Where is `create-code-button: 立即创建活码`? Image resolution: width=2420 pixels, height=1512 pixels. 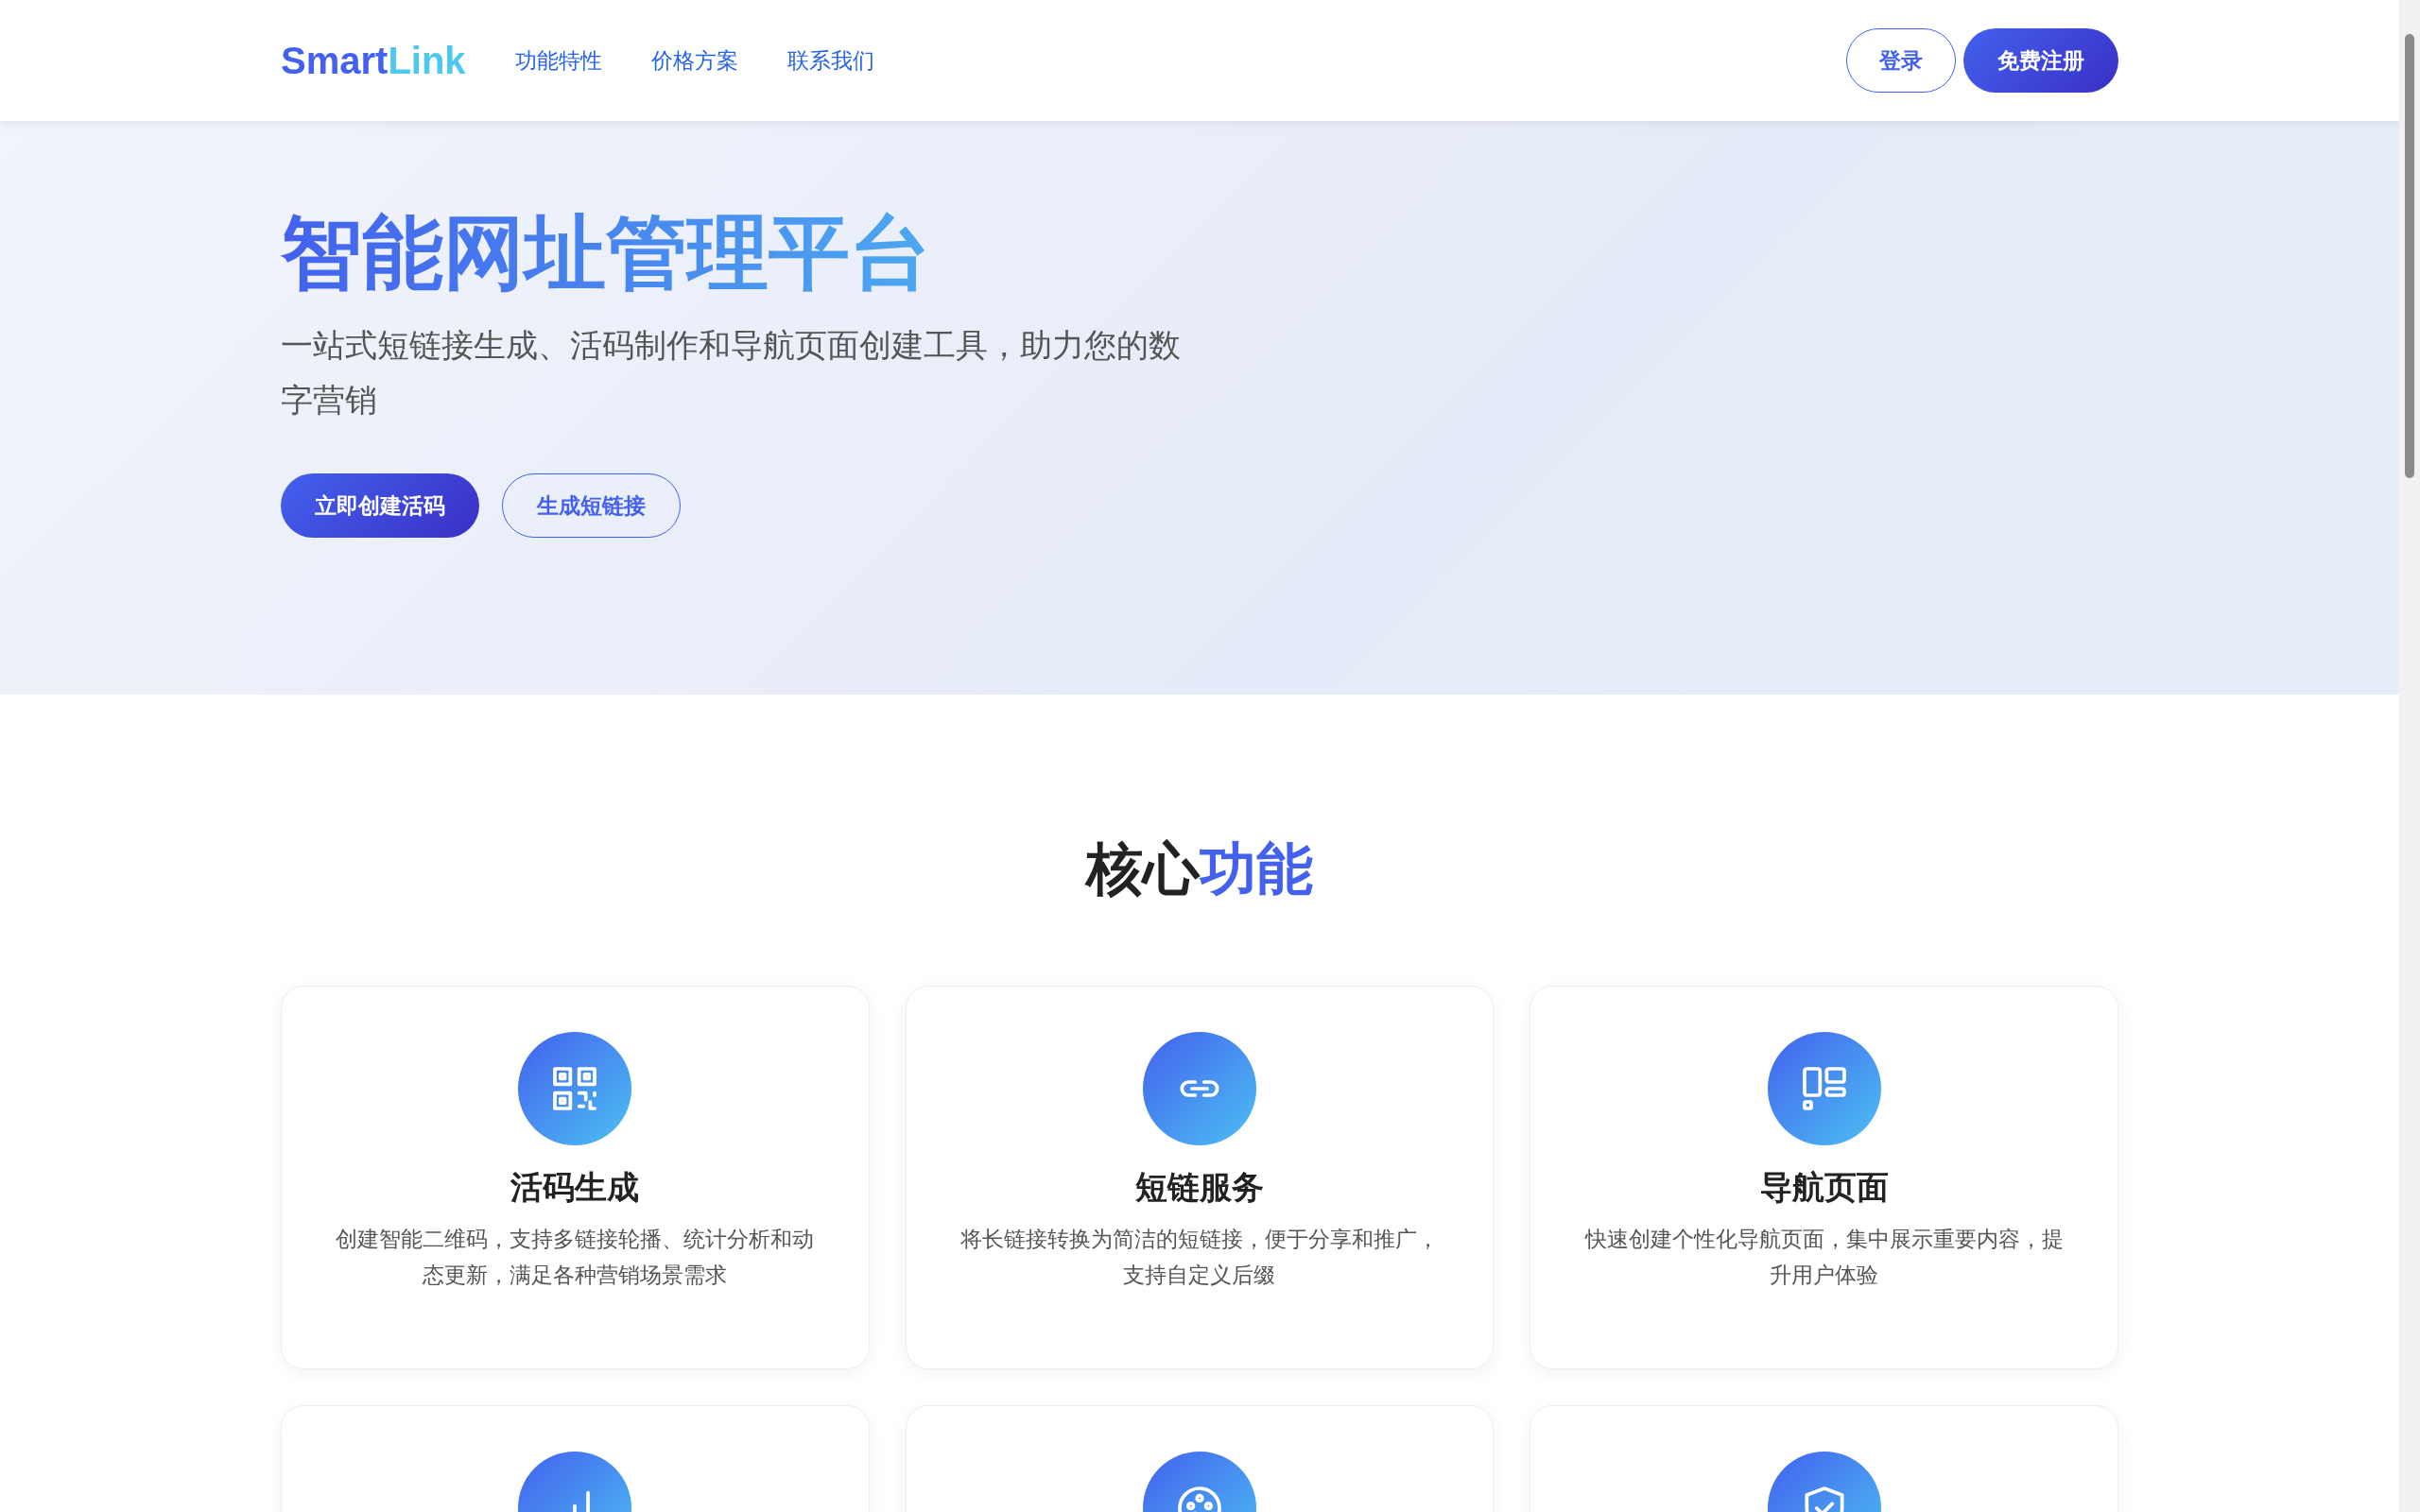 create-code-button: 立即创建活码 is located at coordinates (380, 505).